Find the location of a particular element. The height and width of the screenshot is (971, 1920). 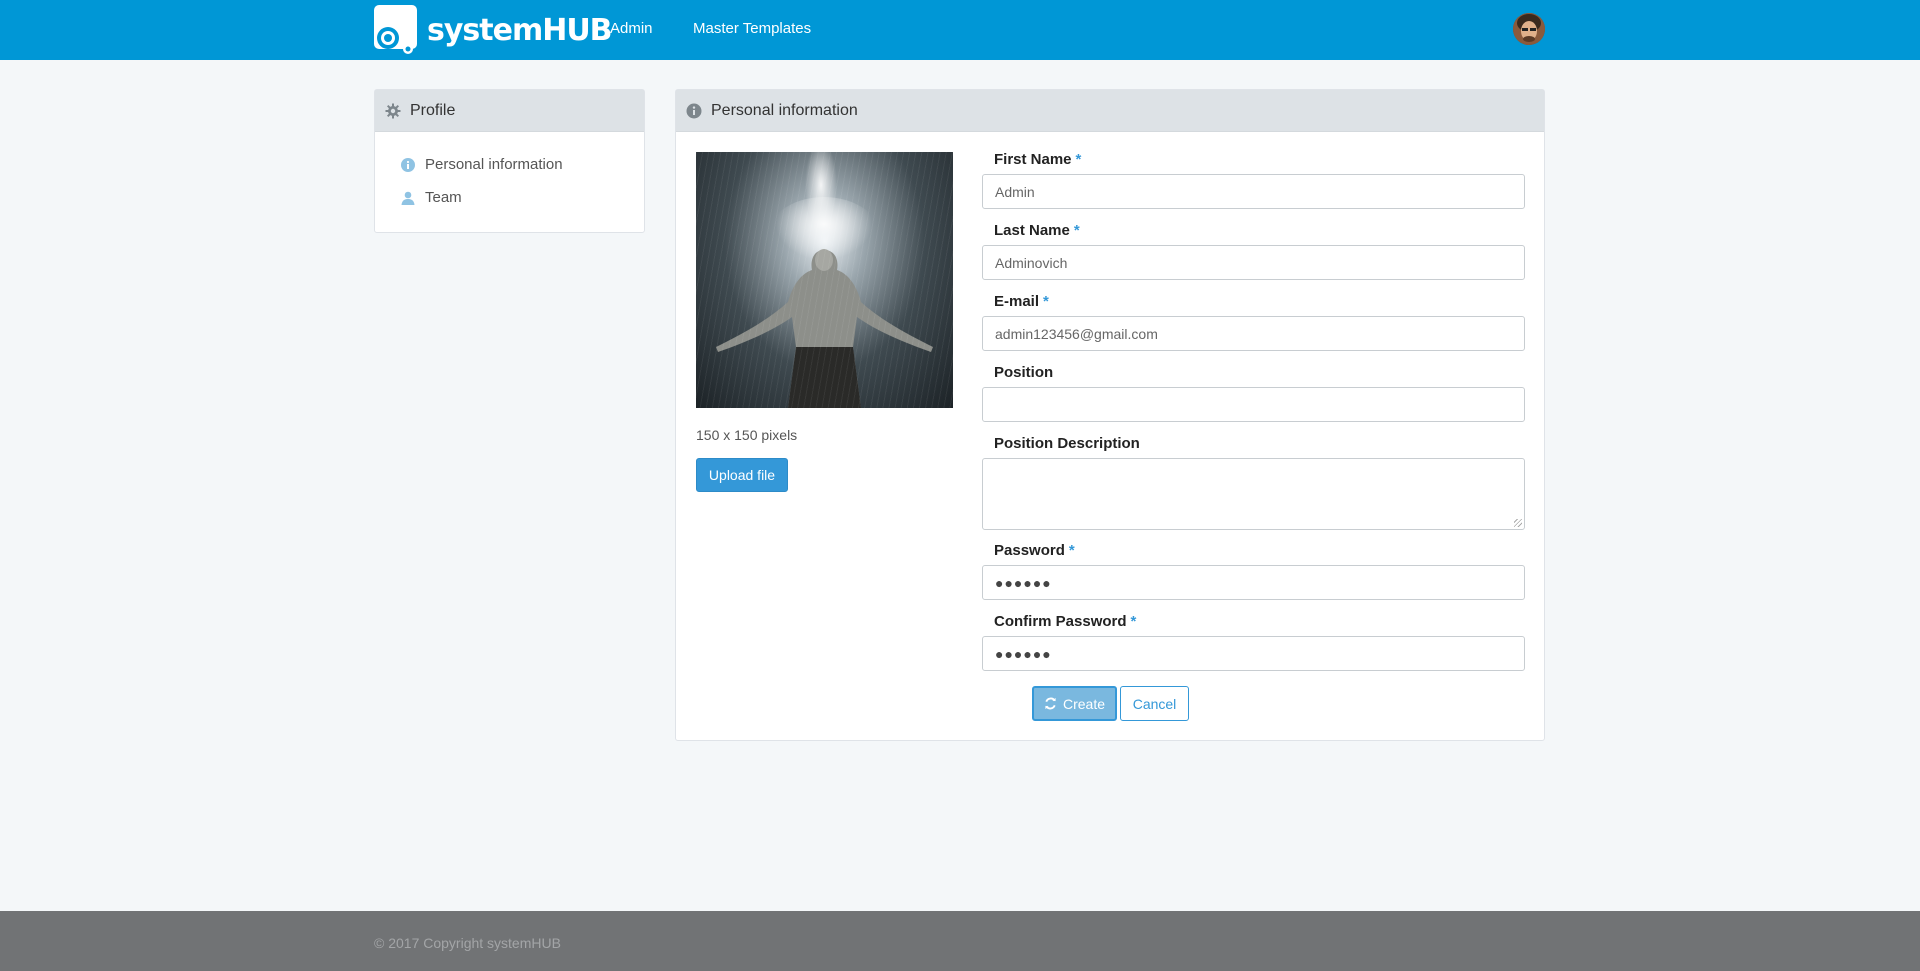

position-description-label: Position Description is located at coordinates (1067, 443).